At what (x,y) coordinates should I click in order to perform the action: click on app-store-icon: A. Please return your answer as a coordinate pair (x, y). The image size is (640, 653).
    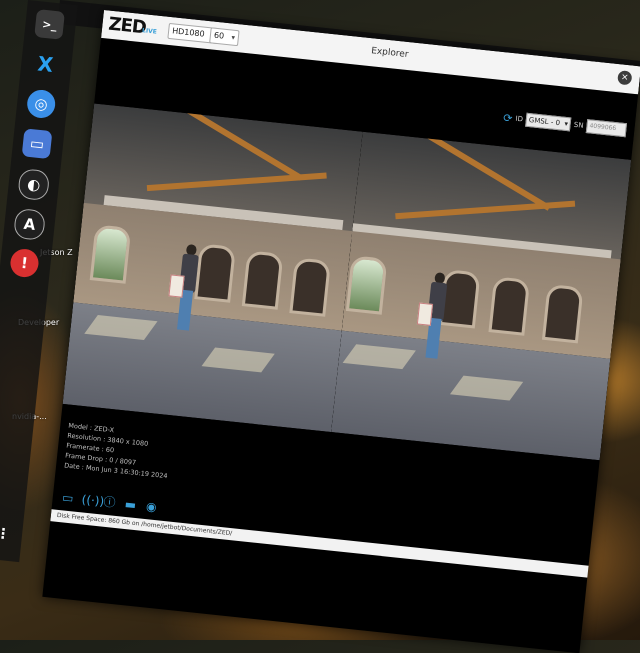
    Looking at the image, I should click on (30, 224).